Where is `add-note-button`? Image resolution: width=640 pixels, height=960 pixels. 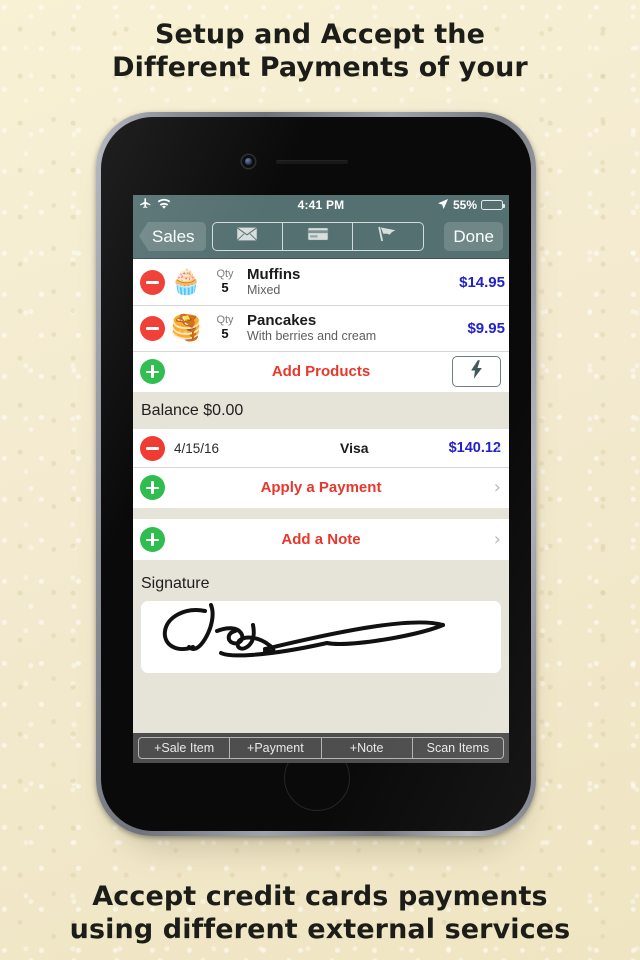 add-note-button is located at coordinates (152, 539).